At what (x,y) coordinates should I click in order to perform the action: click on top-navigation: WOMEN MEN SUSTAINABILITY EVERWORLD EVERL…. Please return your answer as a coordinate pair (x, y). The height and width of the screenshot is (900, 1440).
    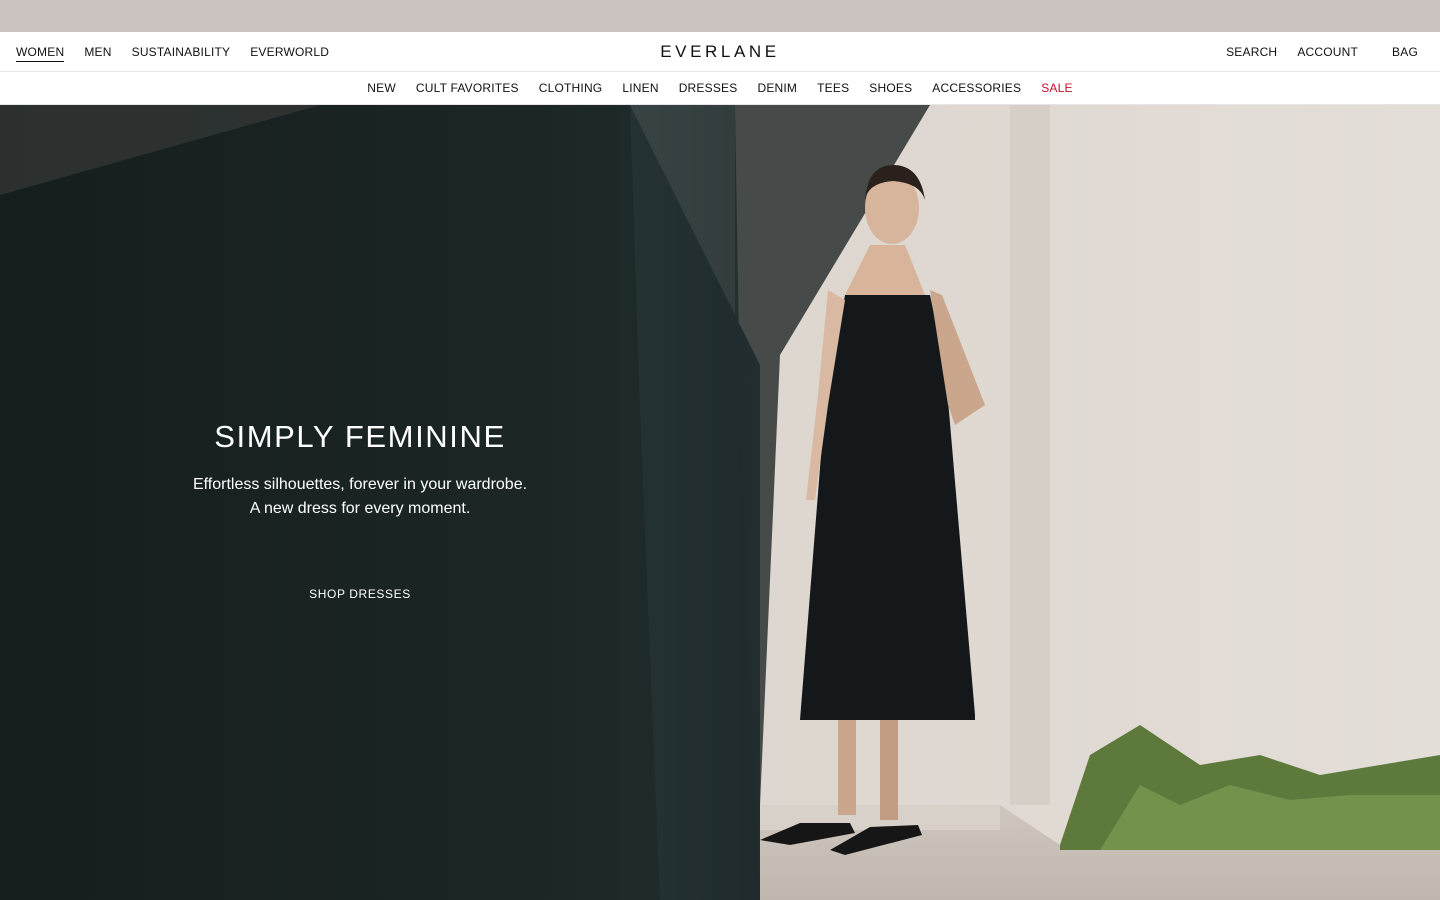
    Looking at the image, I should click on (720, 52).